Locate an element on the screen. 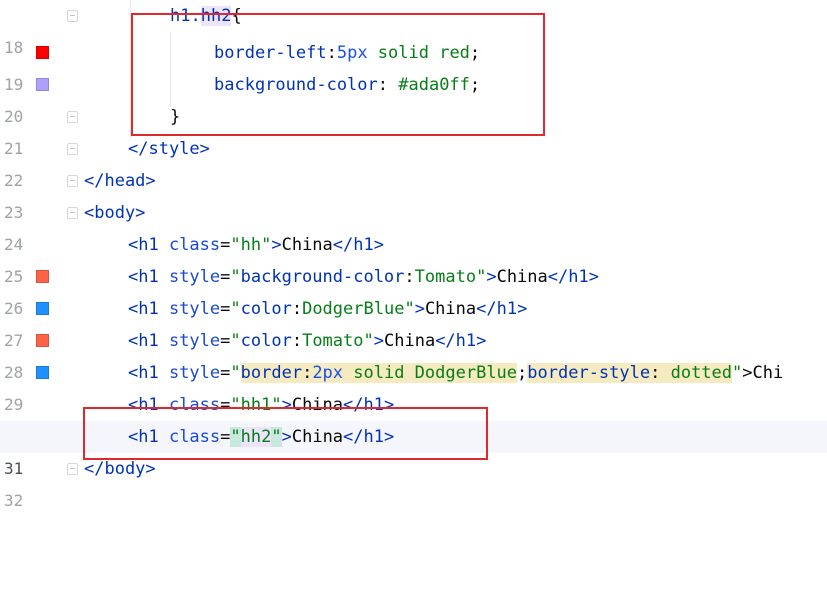 The width and height of the screenshot is (827, 613). line-code: <h1 style="color:Tomato">China</h1> is located at coordinates (307, 341).